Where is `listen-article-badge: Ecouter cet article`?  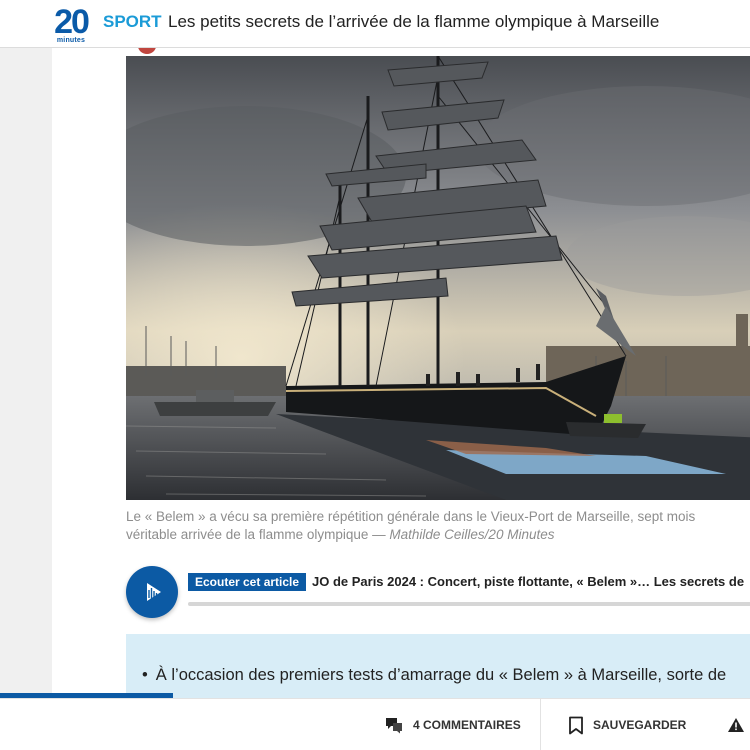
listen-article-badge: Ecouter cet article is located at coordinates (247, 582).